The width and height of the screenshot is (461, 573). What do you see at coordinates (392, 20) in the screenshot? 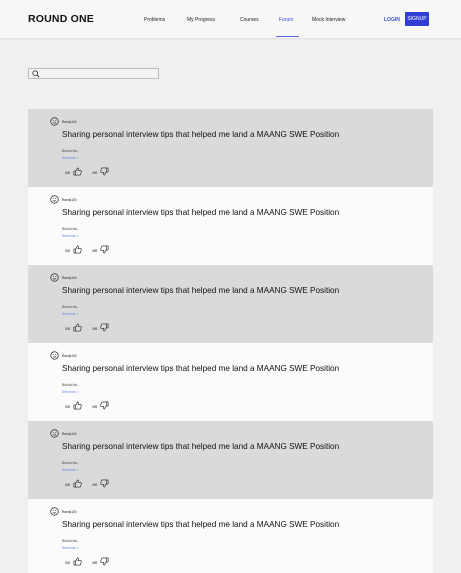
I see `login-button: LOGIN` at bounding box center [392, 20].